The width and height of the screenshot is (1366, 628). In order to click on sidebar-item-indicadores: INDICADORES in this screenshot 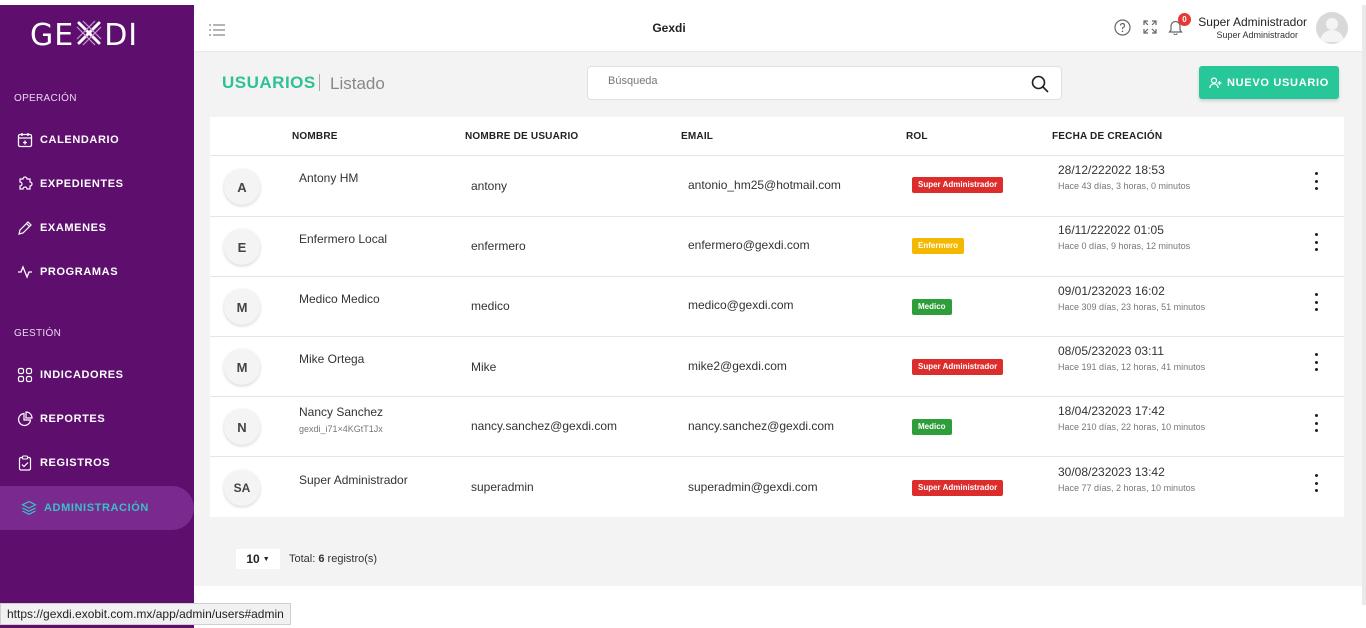, I will do `click(97, 375)`.